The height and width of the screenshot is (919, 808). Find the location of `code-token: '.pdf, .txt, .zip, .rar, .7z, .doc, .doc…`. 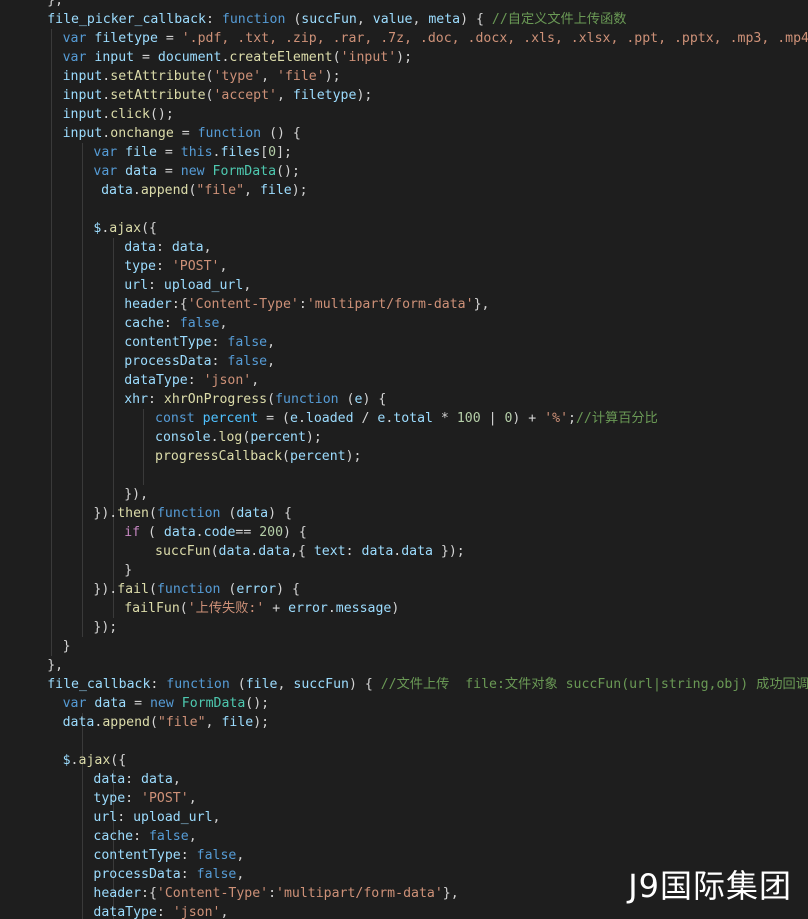

code-token: '.pdf, .txt, .zip, .rar, .7z, .doc, .doc… is located at coordinates (494, 38).